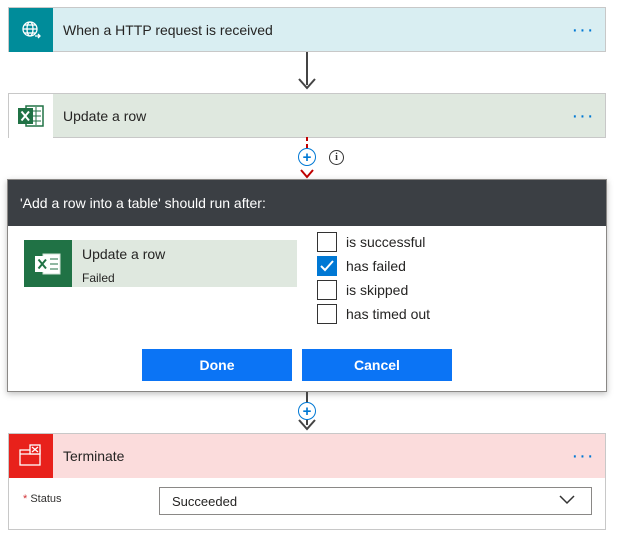 This screenshot has height=544, width=629. Describe the element at coordinates (388, 314) in the screenshot. I see `option-label: has timed out` at that location.